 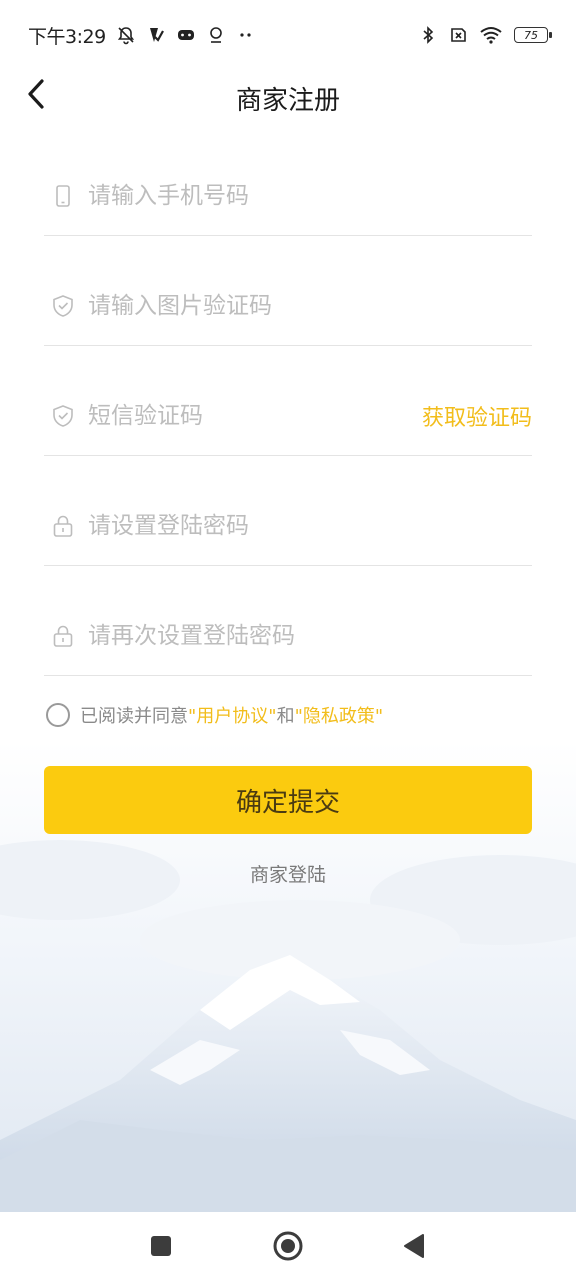 I want to click on submit-button: 确定提交, so click(x=288, y=800).